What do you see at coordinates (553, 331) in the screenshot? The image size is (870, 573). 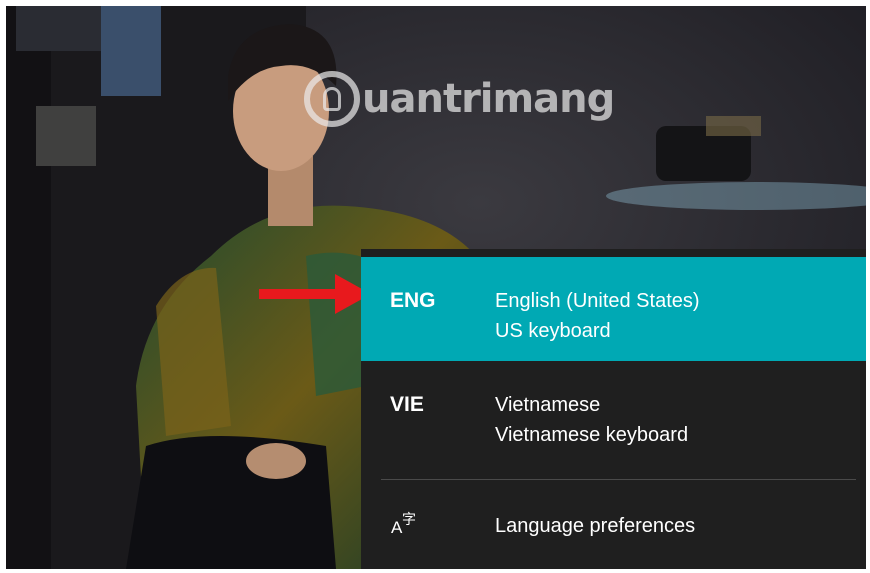 I see `keyboard-layout: US keyboard` at bounding box center [553, 331].